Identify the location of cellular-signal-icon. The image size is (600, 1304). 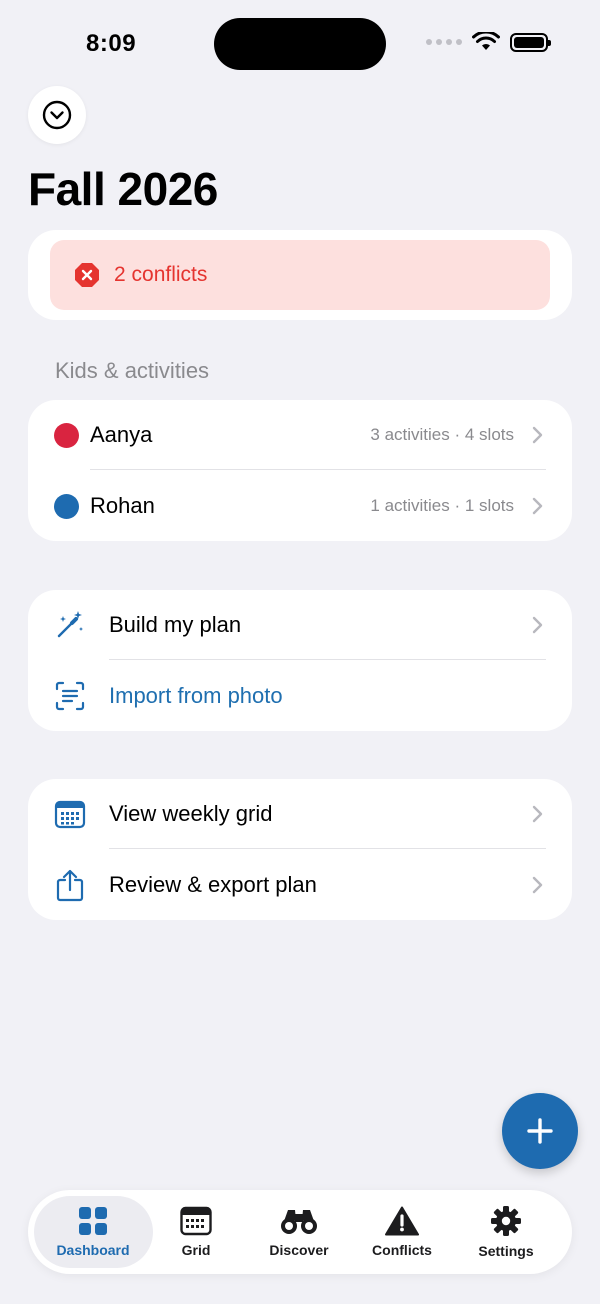
(444, 42).